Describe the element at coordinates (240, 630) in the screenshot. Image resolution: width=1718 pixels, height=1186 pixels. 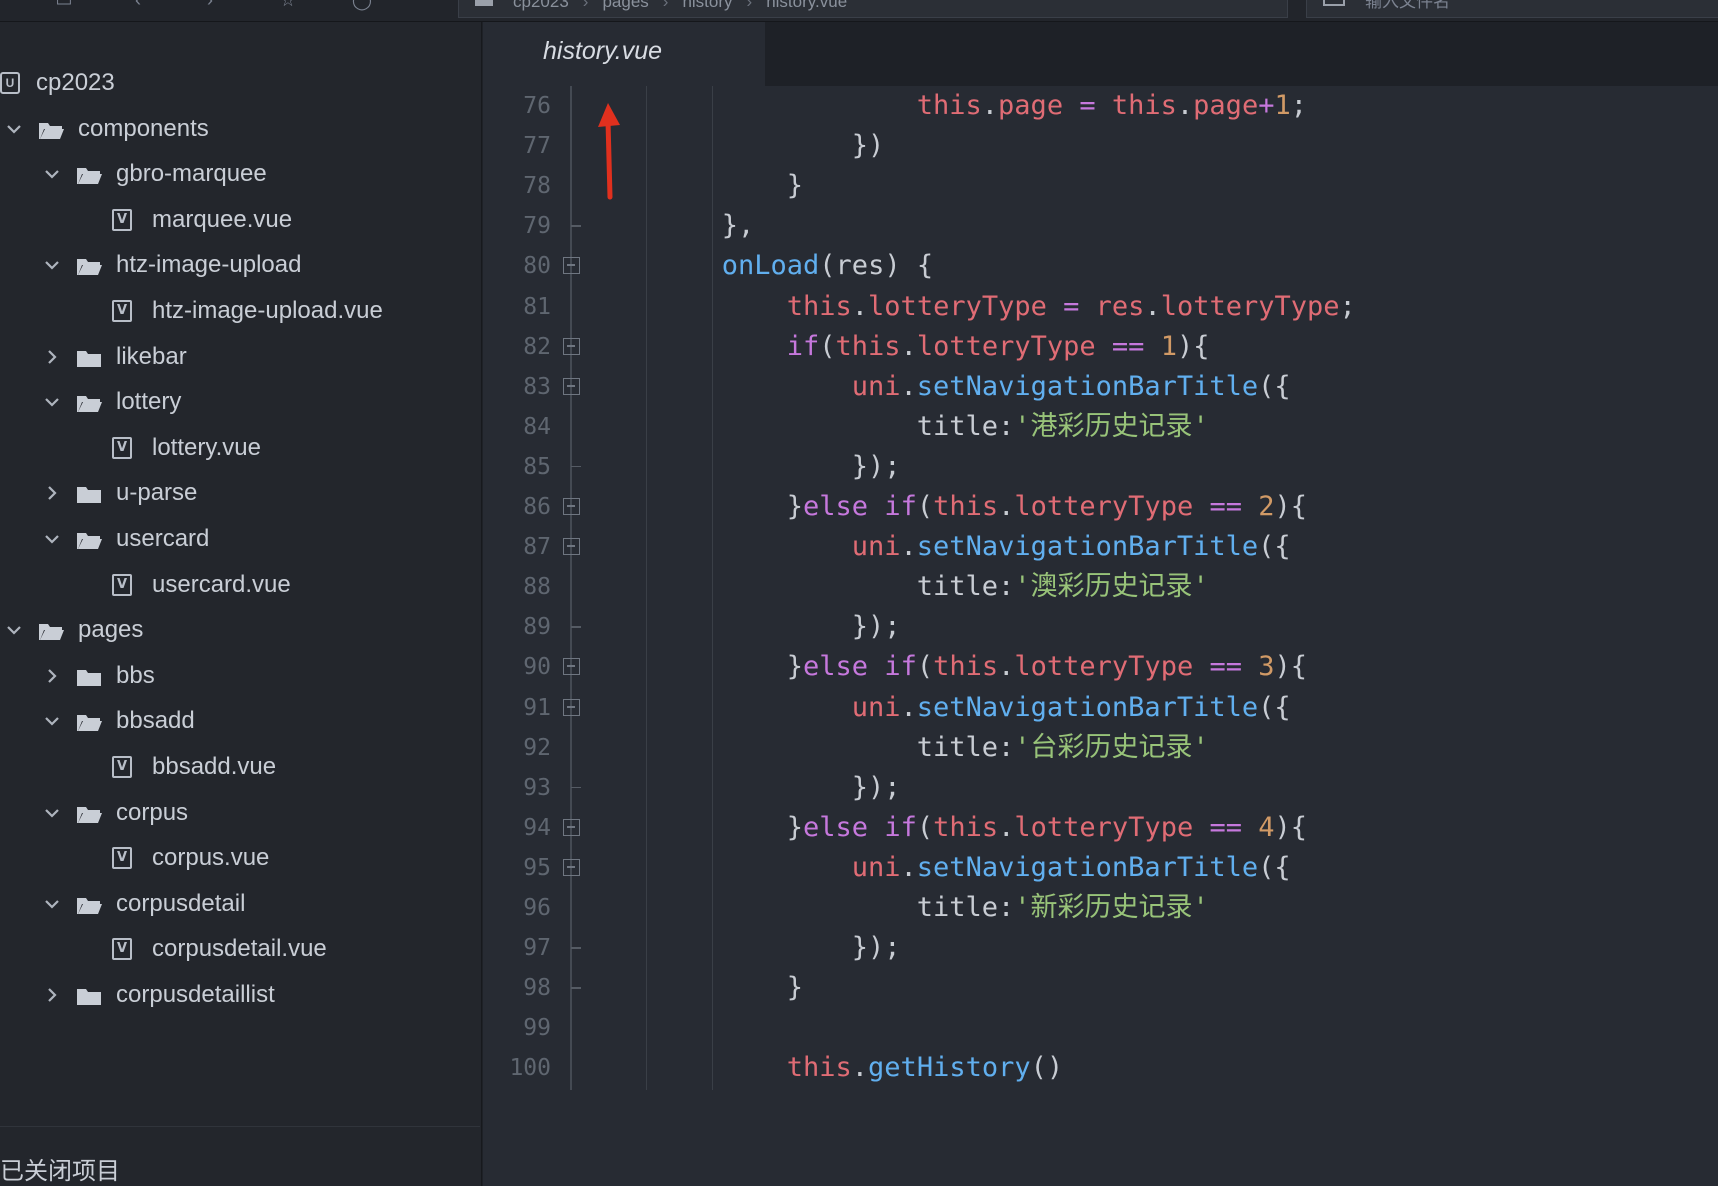
I see `tree-folder-item: pages` at that location.